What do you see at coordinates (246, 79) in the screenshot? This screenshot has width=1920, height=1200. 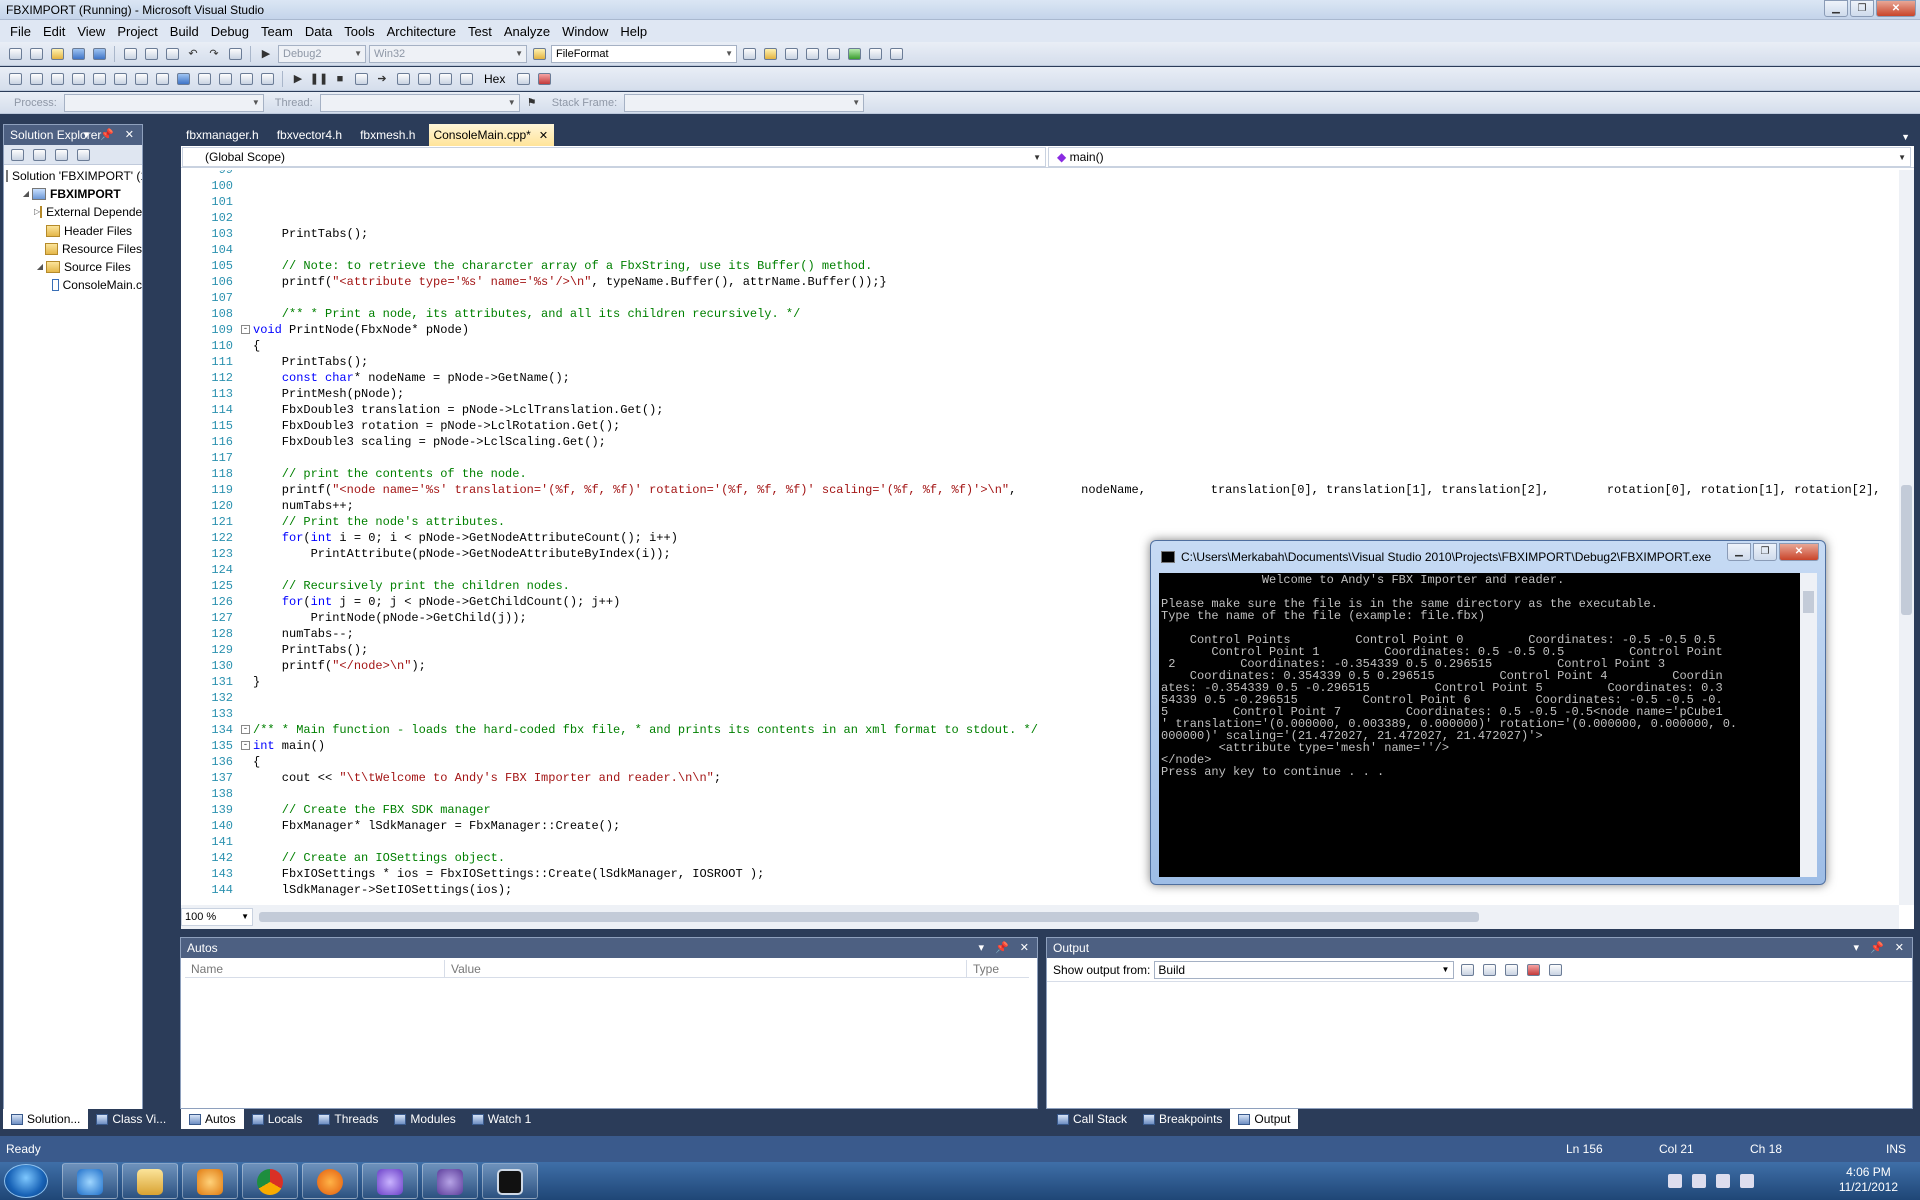 I see `clear-bookmarks-icon` at bounding box center [246, 79].